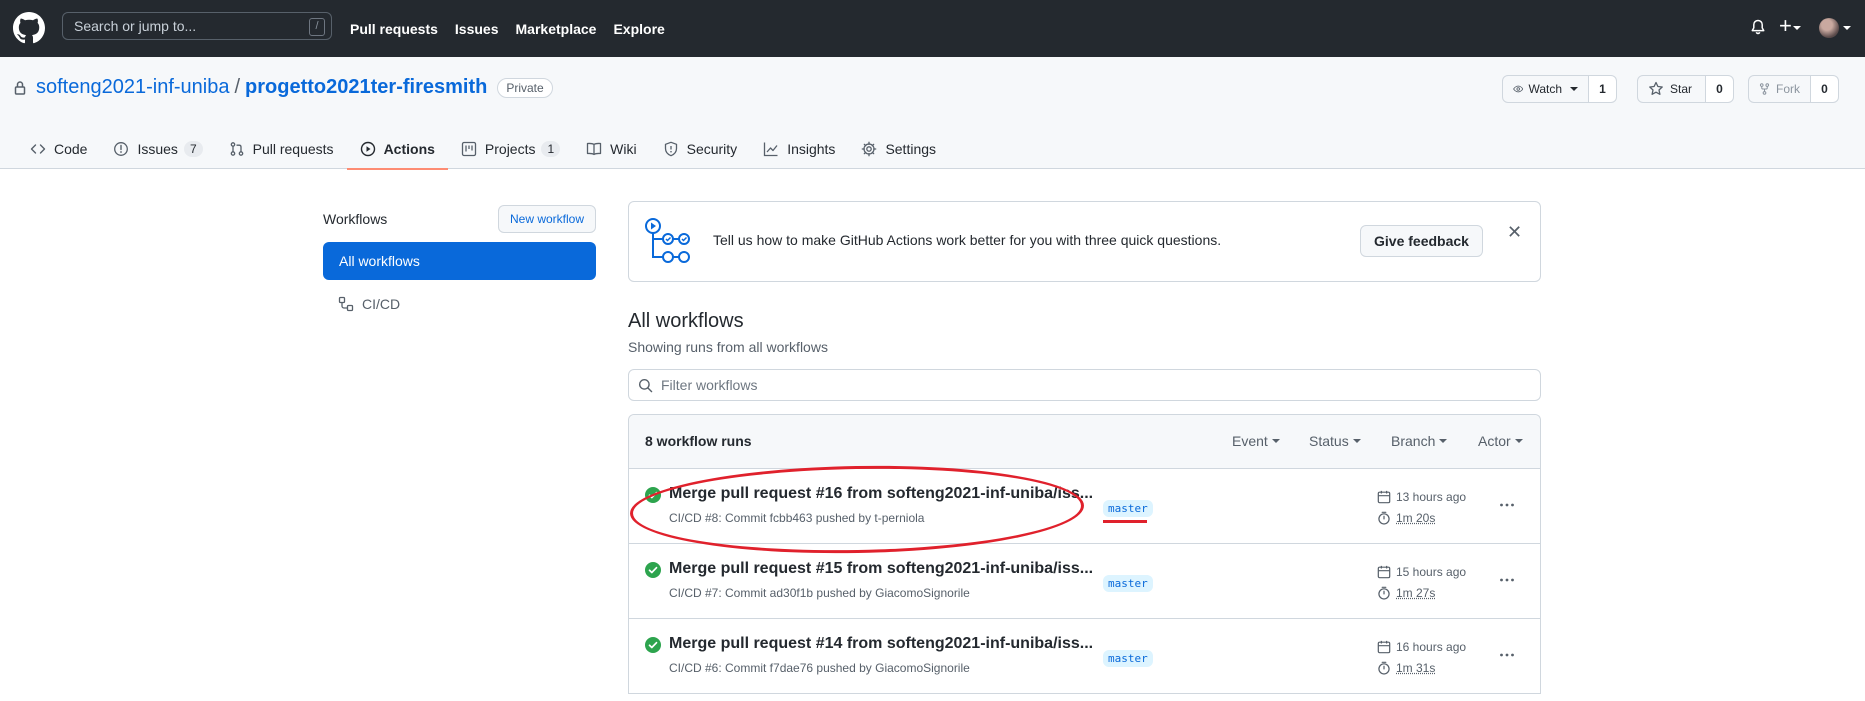 The image size is (1865, 701). What do you see at coordinates (1825, 89) in the screenshot?
I see `fork-count: 0` at bounding box center [1825, 89].